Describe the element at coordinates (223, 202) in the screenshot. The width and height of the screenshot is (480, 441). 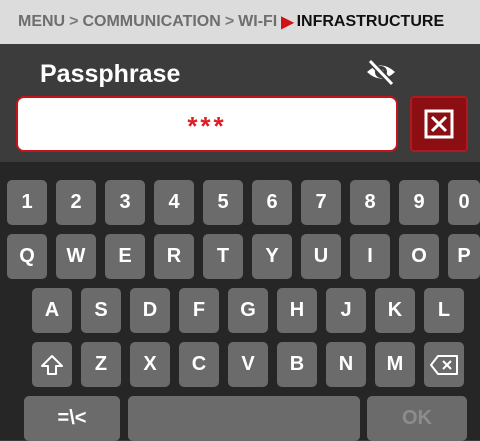
I see `key-5: 5` at that location.